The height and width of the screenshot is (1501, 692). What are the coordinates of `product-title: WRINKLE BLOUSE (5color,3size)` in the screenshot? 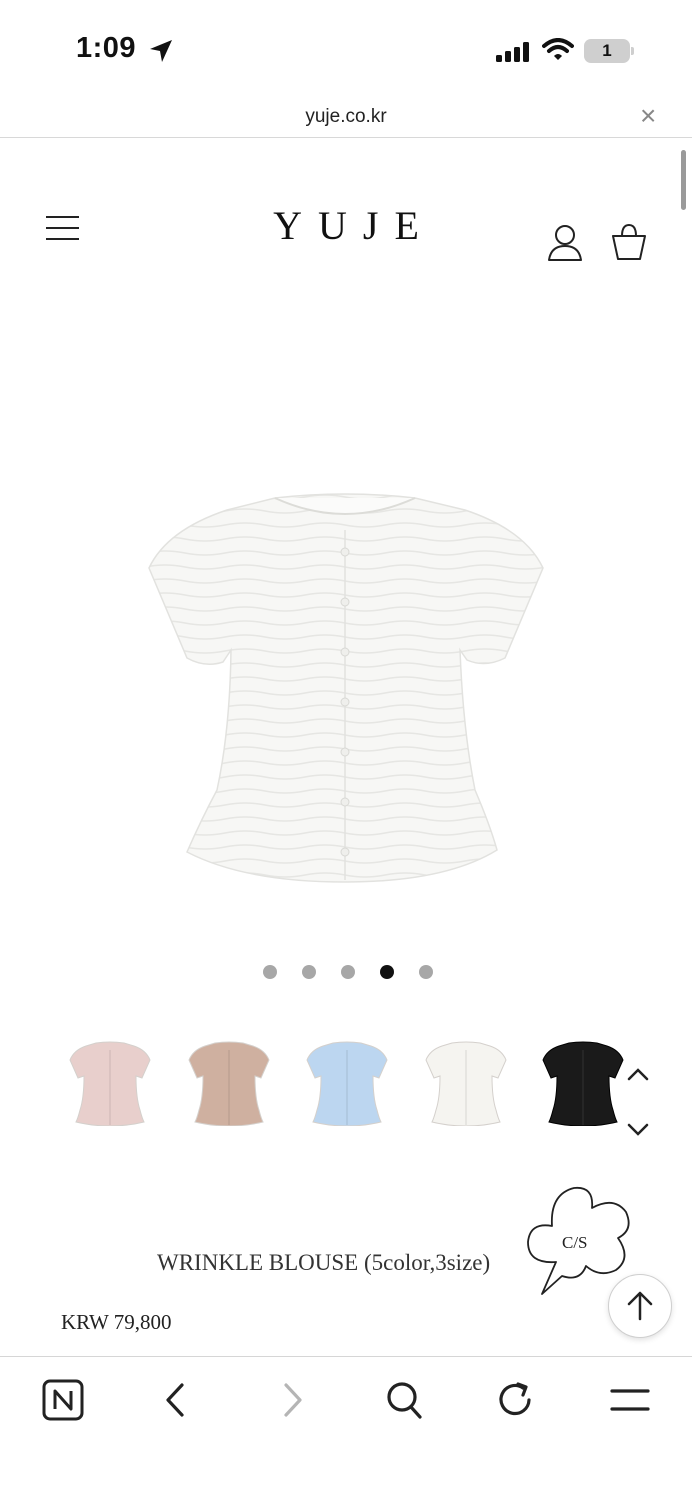 It's located at (324, 1262).